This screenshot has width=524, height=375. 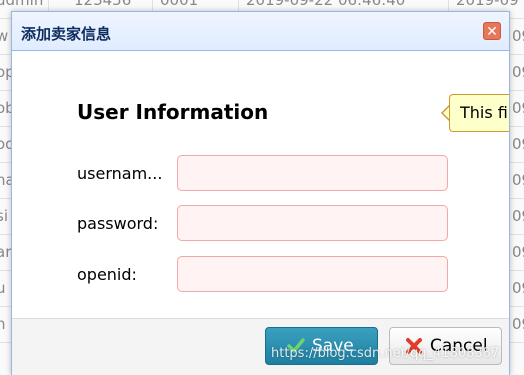 What do you see at coordinates (312, 173) in the screenshot?
I see `username-field` at bounding box center [312, 173].